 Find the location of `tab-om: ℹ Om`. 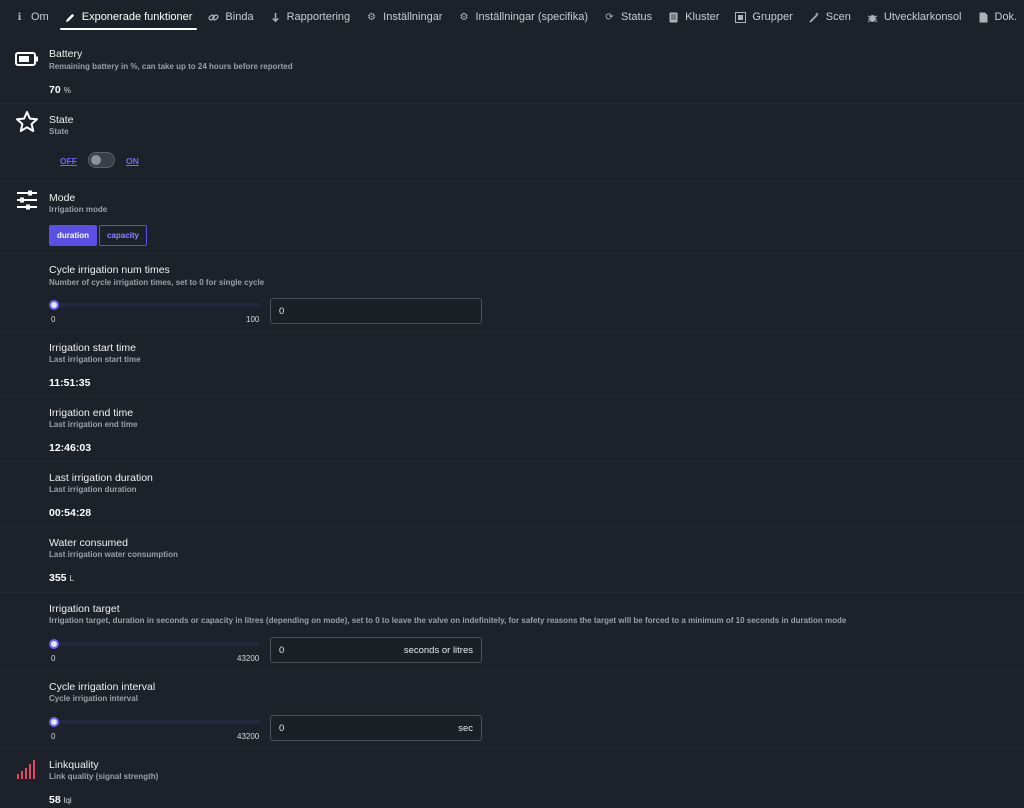

tab-om: ℹ Om is located at coordinates (31, 17).